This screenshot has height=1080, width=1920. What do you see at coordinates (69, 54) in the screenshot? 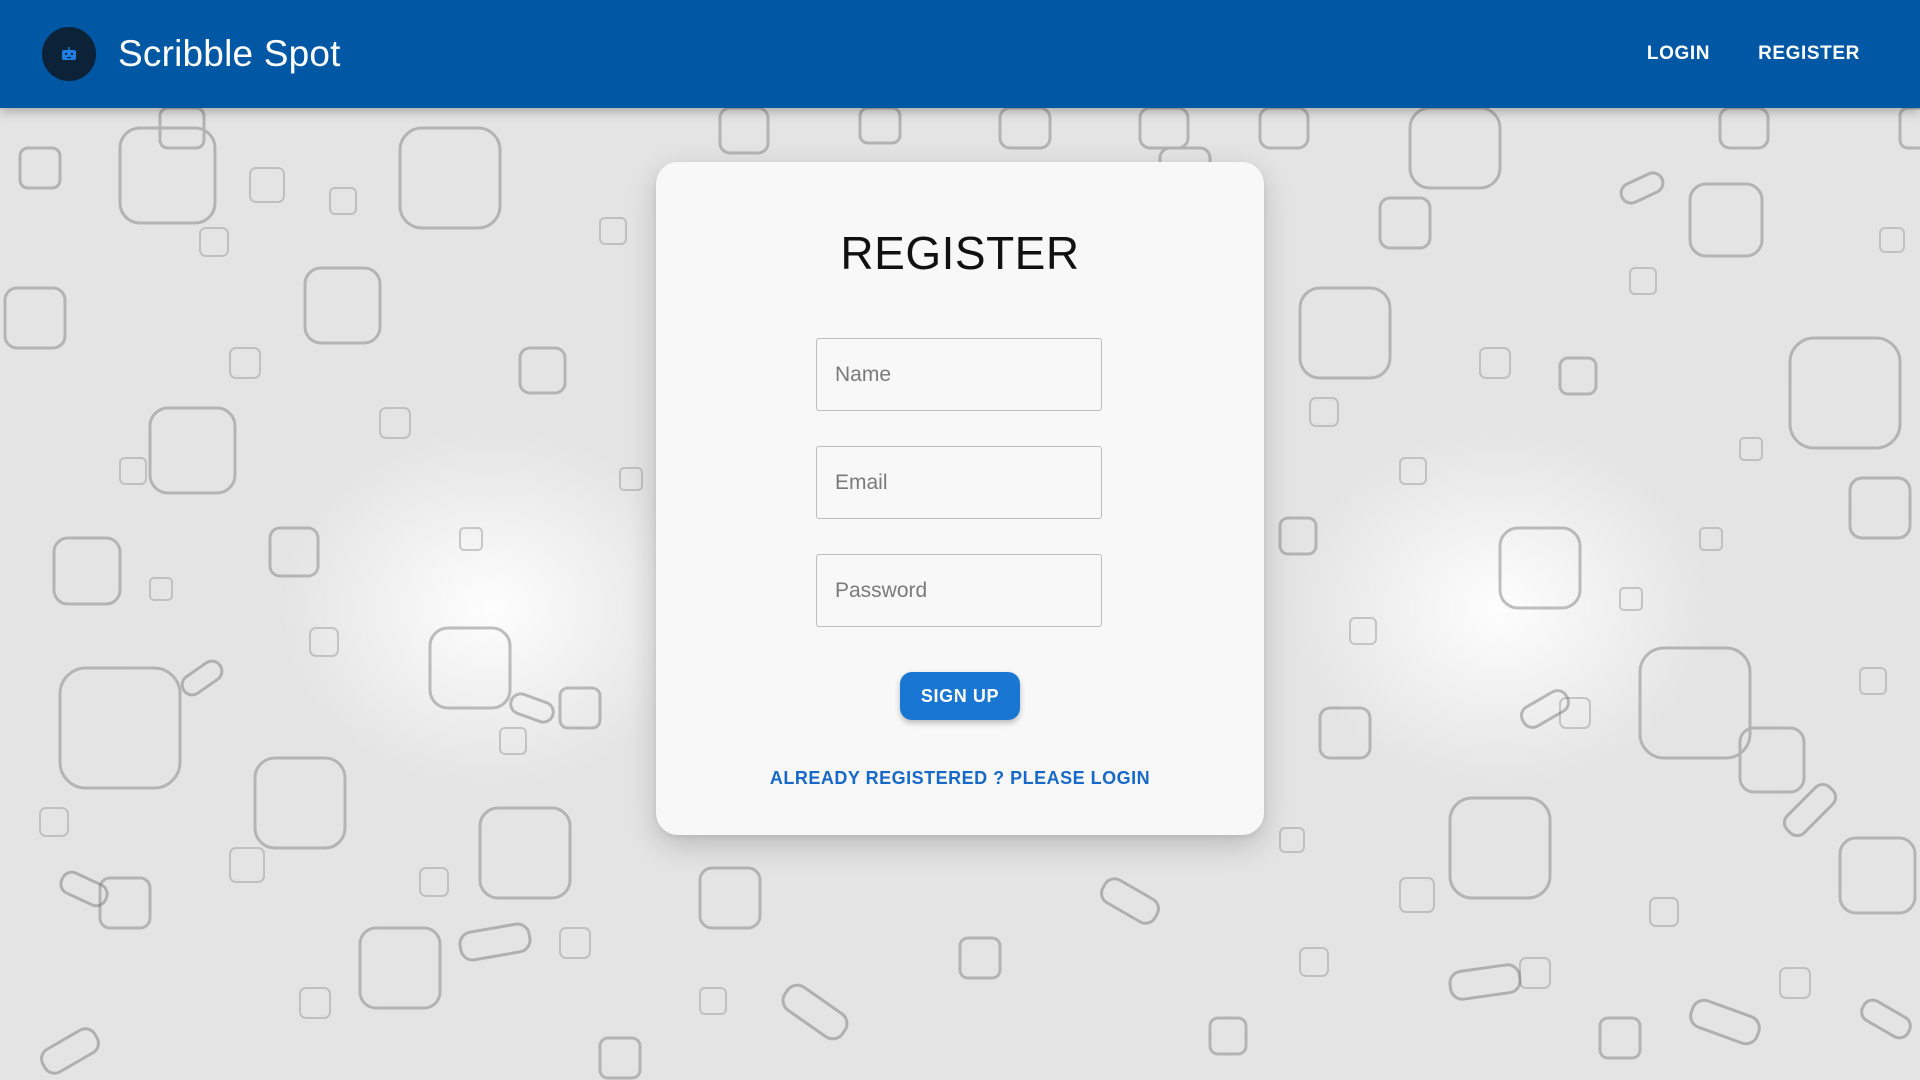
I see `robot-face-icon` at bounding box center [69, 54].